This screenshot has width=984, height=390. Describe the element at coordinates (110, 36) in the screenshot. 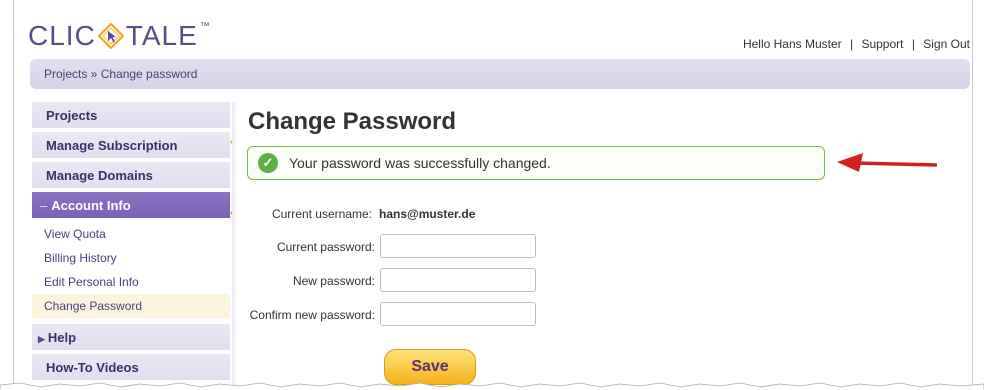

I see `diamond-cursor-icon` at that location.